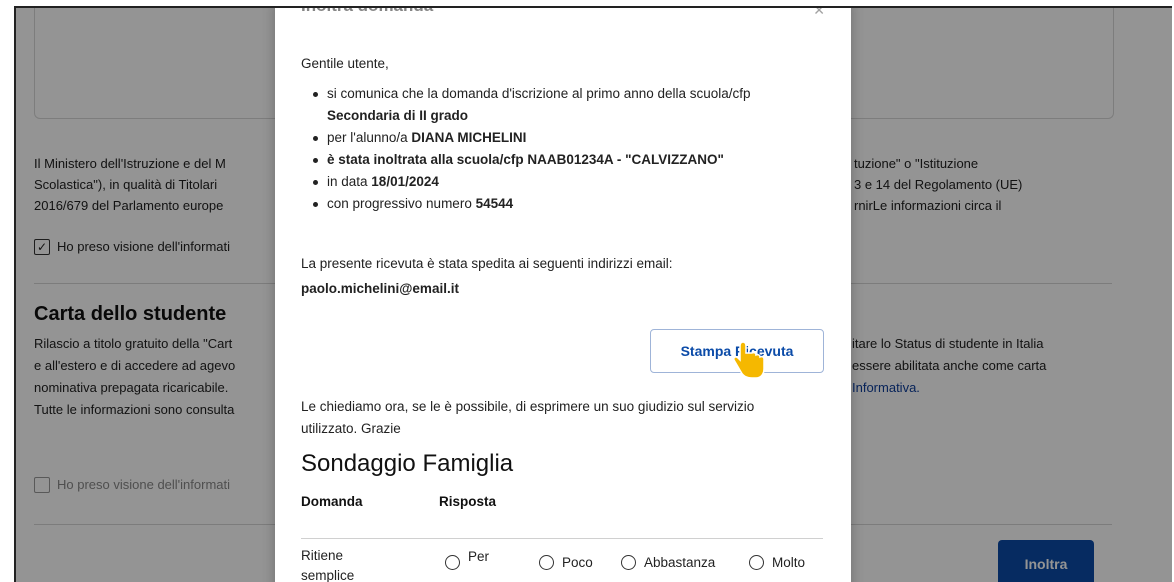 This screenshot has height=582, width=1174. Describe the element at coordinates (749, 360) in the screenshot. I see `pointer-cursor-icon` at that location.